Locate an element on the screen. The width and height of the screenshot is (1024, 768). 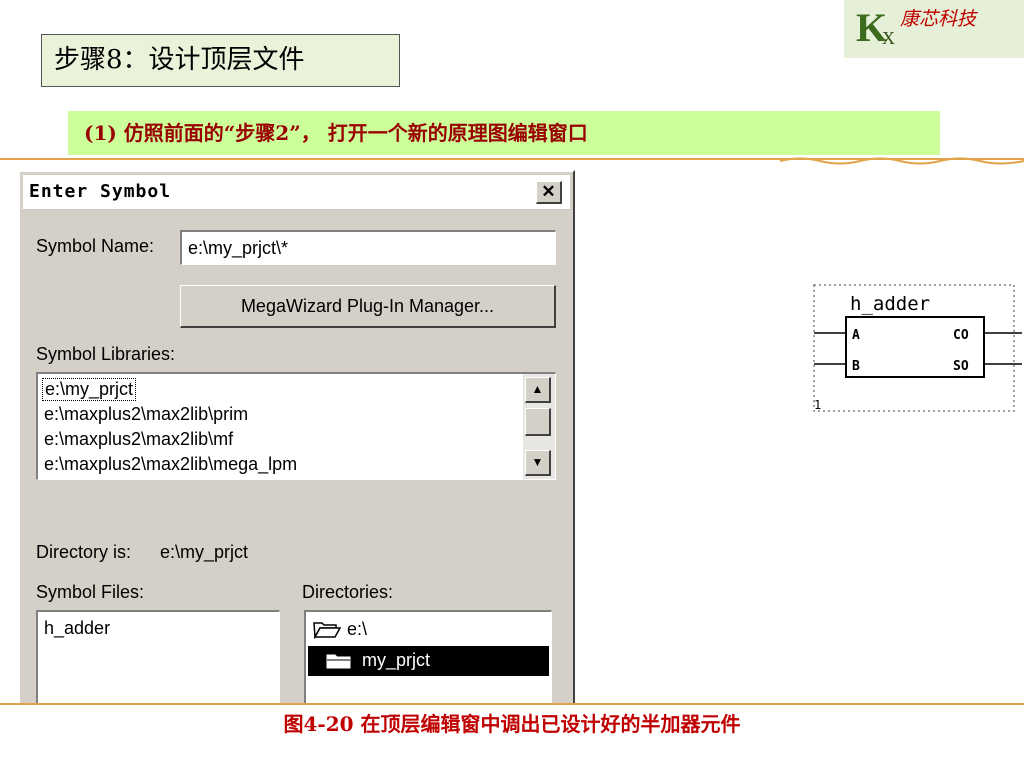
pin-co: CO is located at coordinates (961, 335).